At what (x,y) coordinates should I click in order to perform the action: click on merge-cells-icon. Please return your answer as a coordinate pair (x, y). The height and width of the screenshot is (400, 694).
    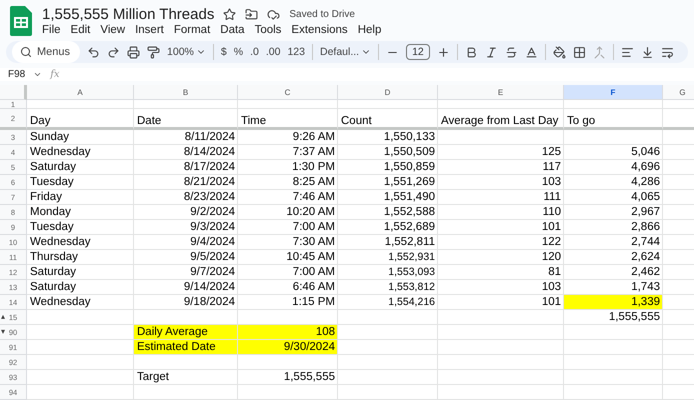
    Looking at the image, I should click on (599, 52).